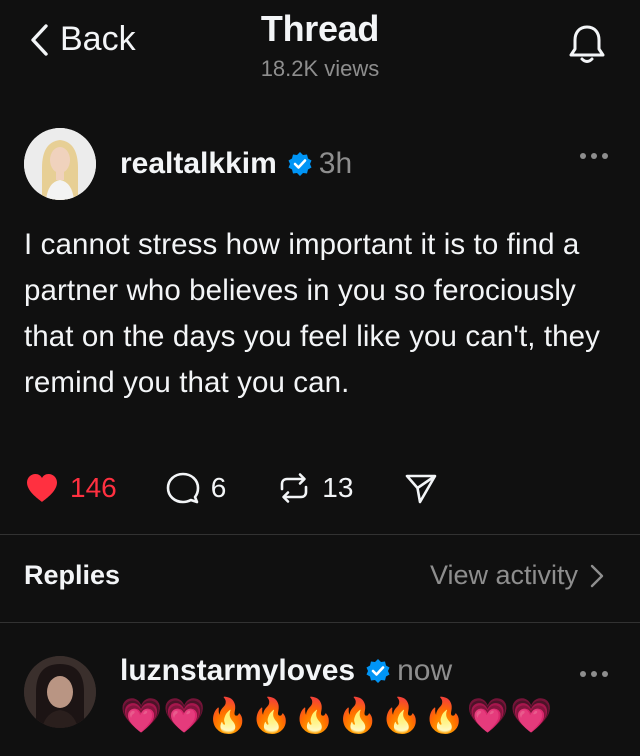  What do you see at coordinates (93, 487) in the screenshot?
I see `like-count: 146` at bounding box center [93, 487].